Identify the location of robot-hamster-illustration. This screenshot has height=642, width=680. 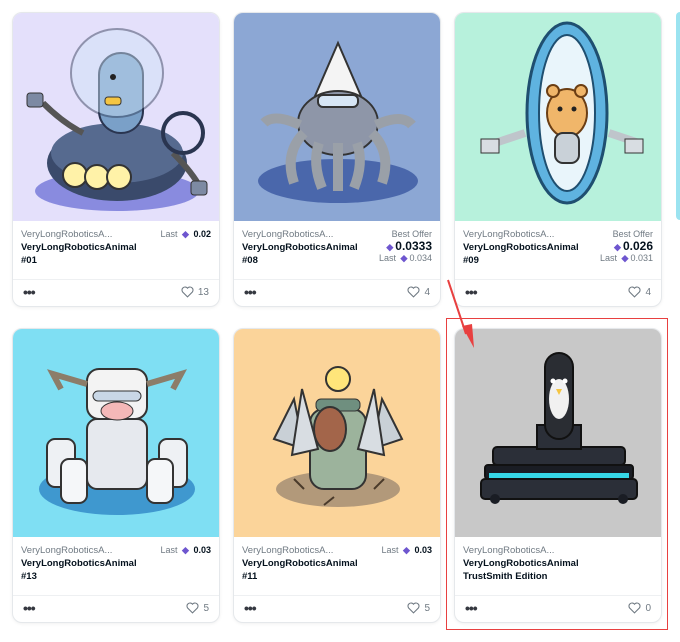
(558, 117).